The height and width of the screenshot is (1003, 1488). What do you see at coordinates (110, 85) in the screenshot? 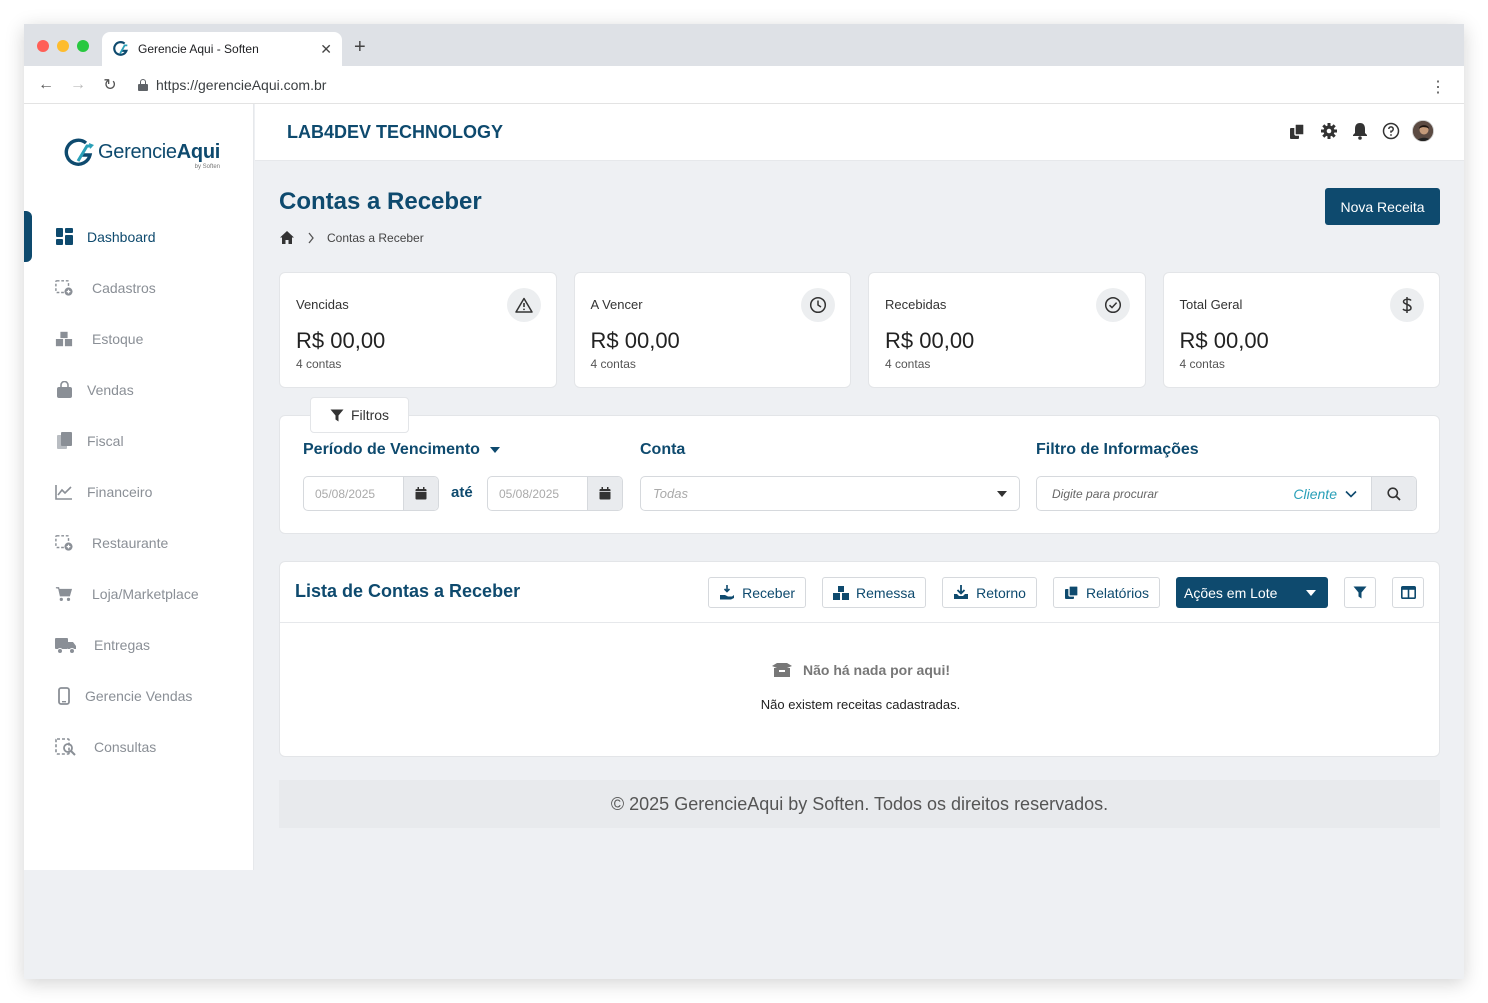
I see `reload-icon: ↻` at bounding box center [110, 85].